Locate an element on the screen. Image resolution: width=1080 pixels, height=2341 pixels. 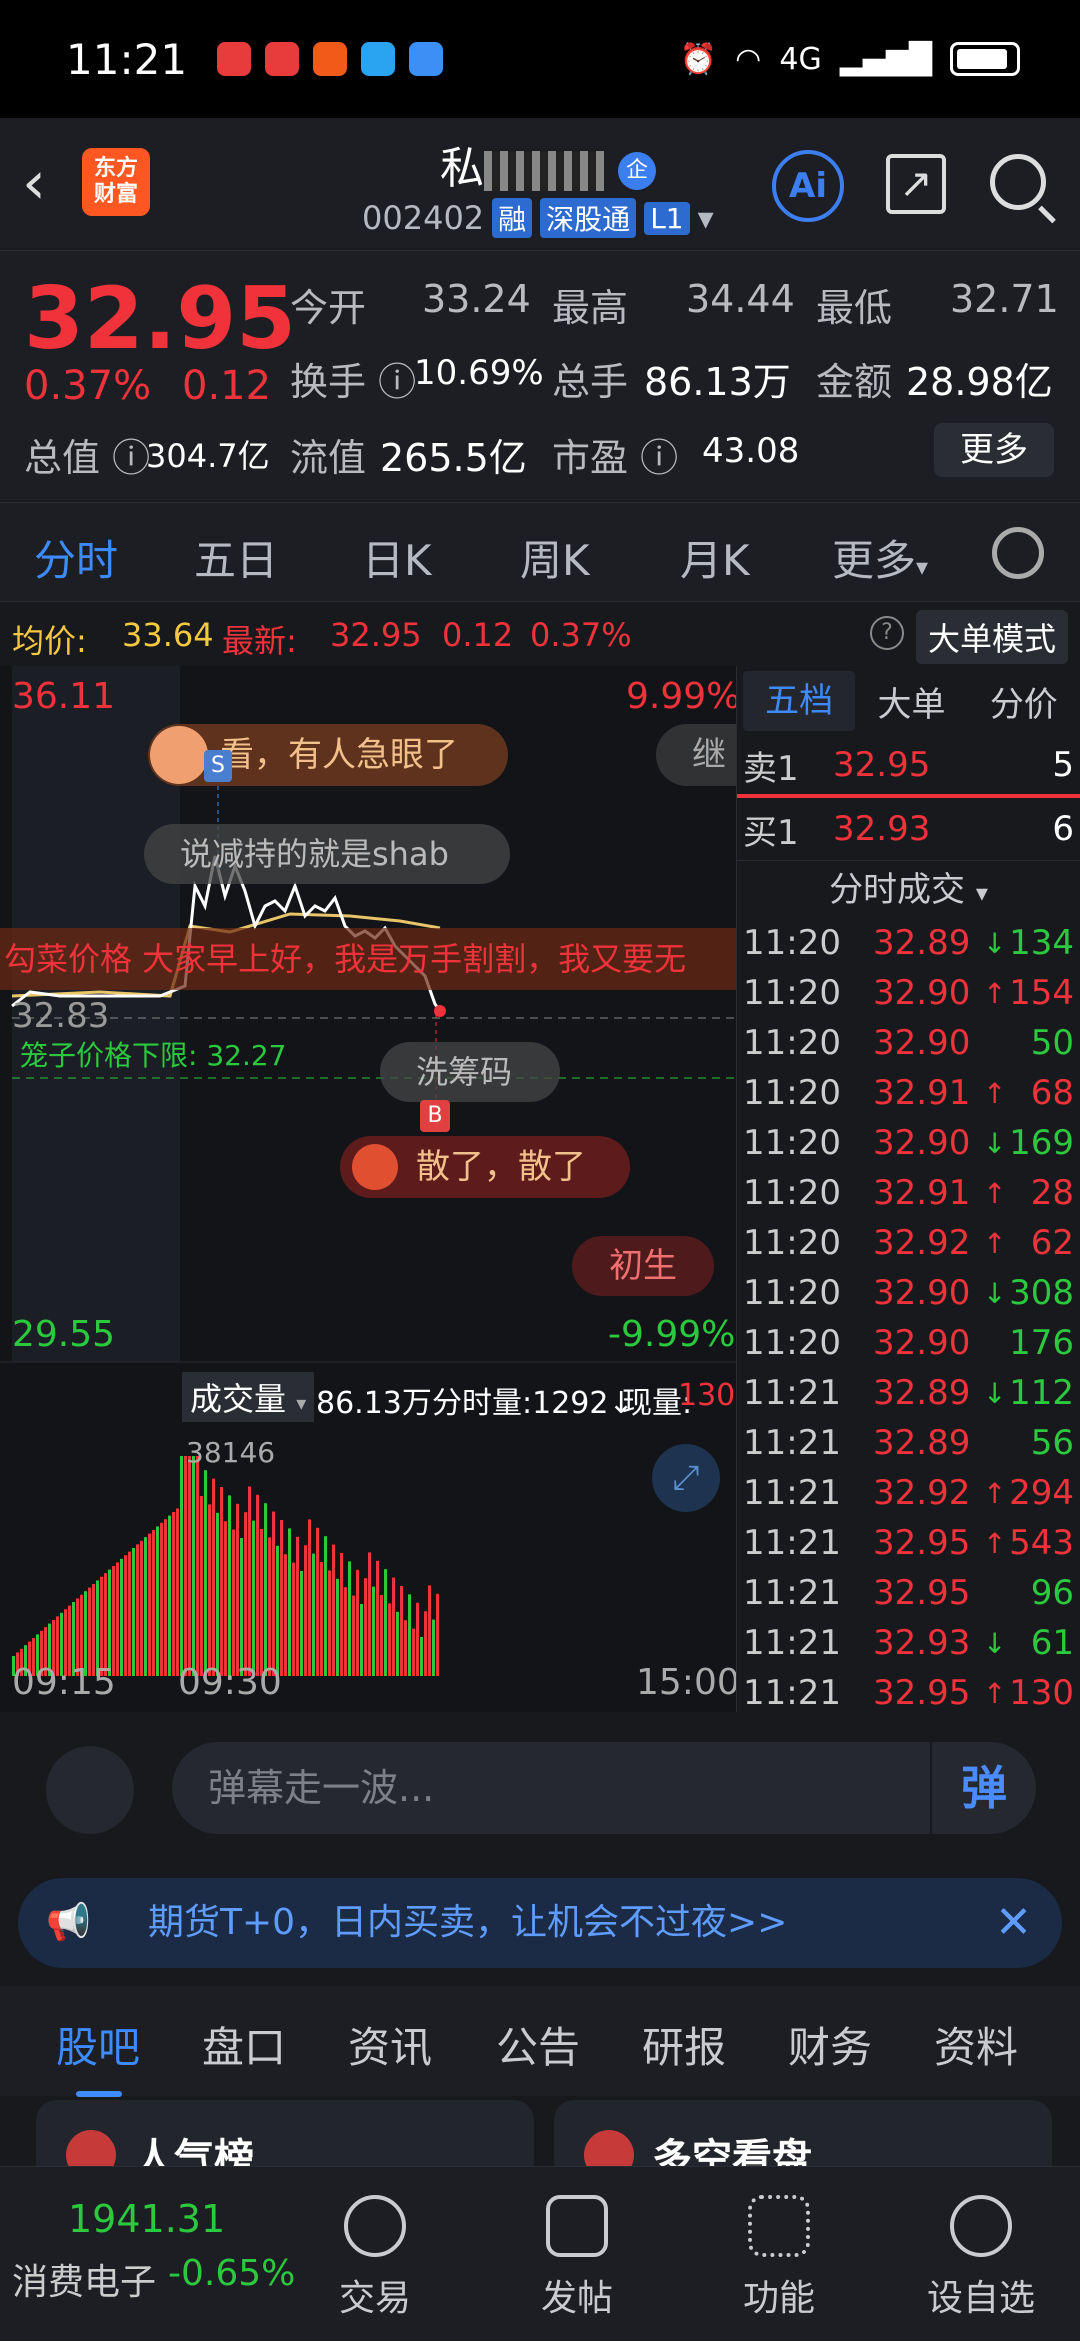
danmu-settings-icon is located at coordinates (90, 1790).